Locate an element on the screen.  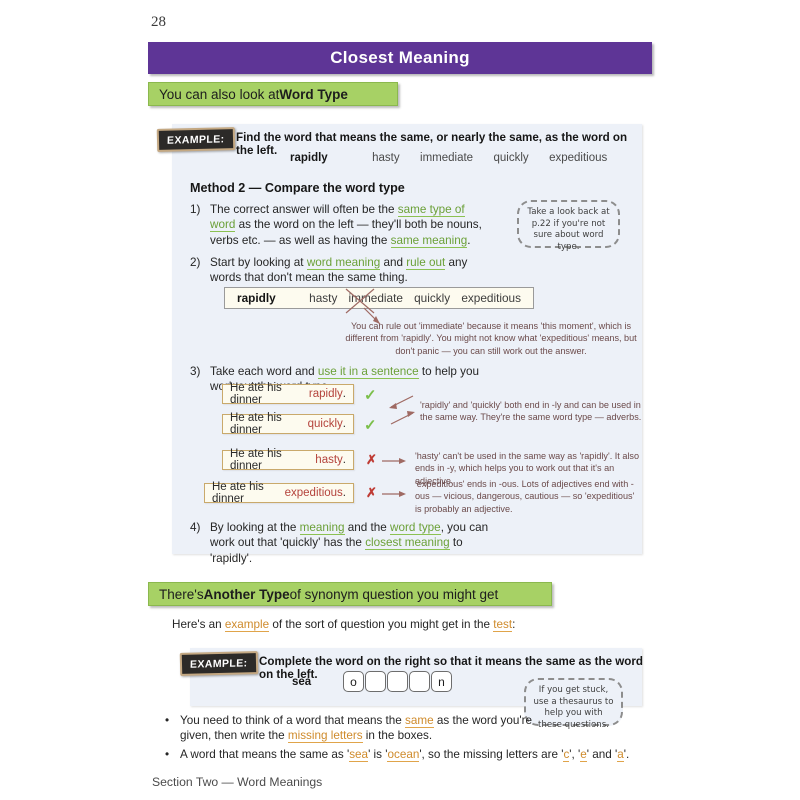
example-2-prompt: sea is located at coordinates (301, 682).